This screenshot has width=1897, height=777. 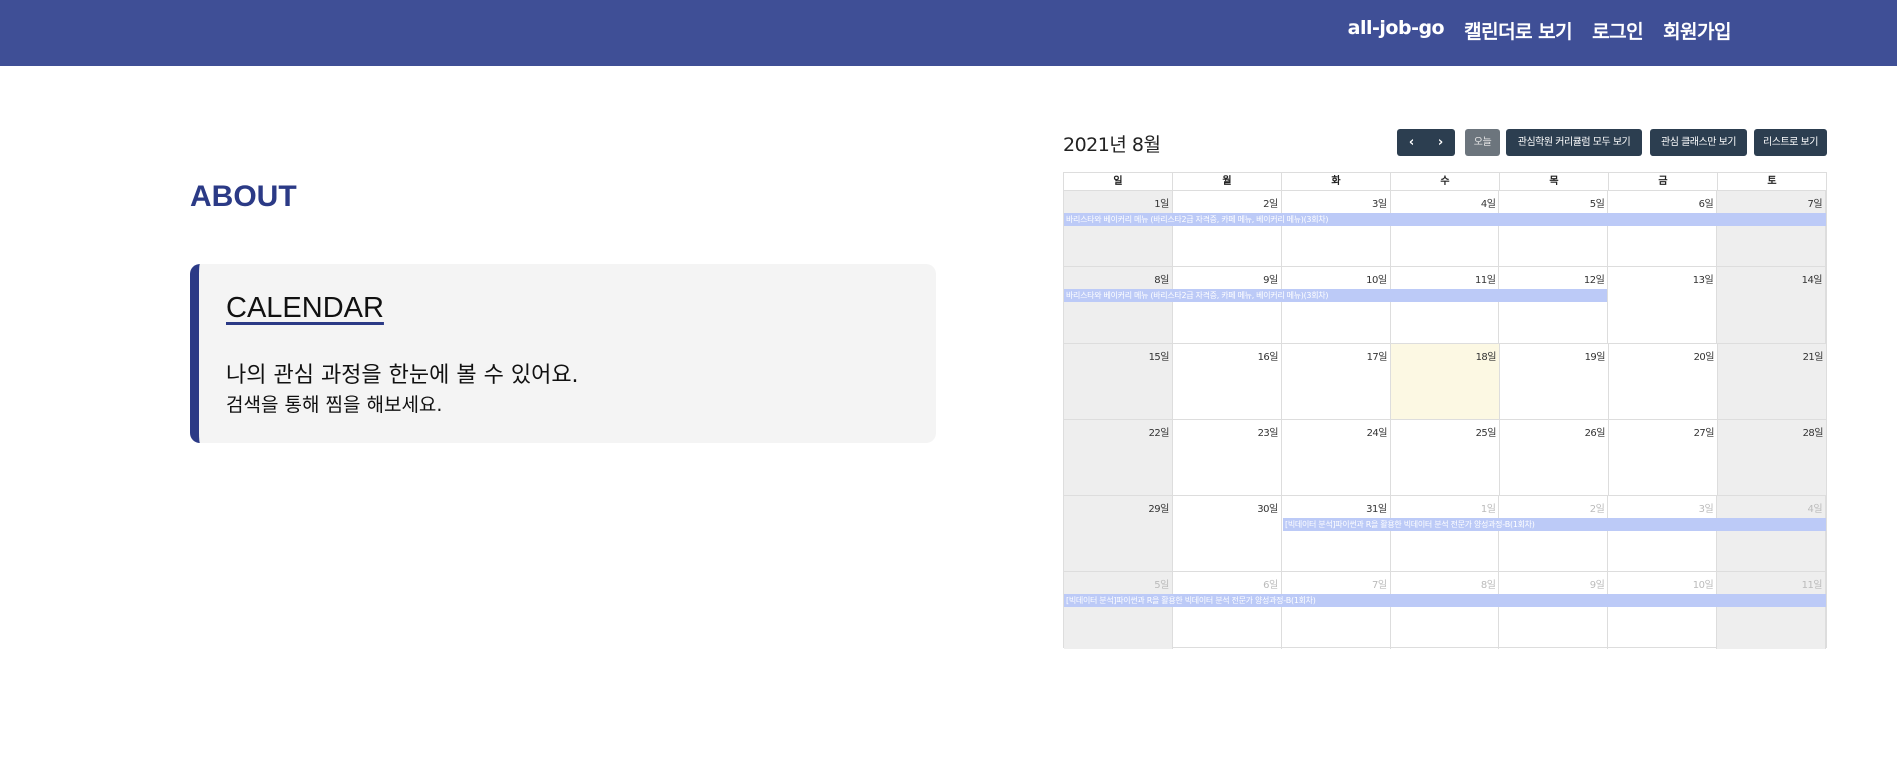 What do you see at coordinates (1772, 381) in the screenshot?
I see `day-cell: 21일` at bounding box center [1772, 381].